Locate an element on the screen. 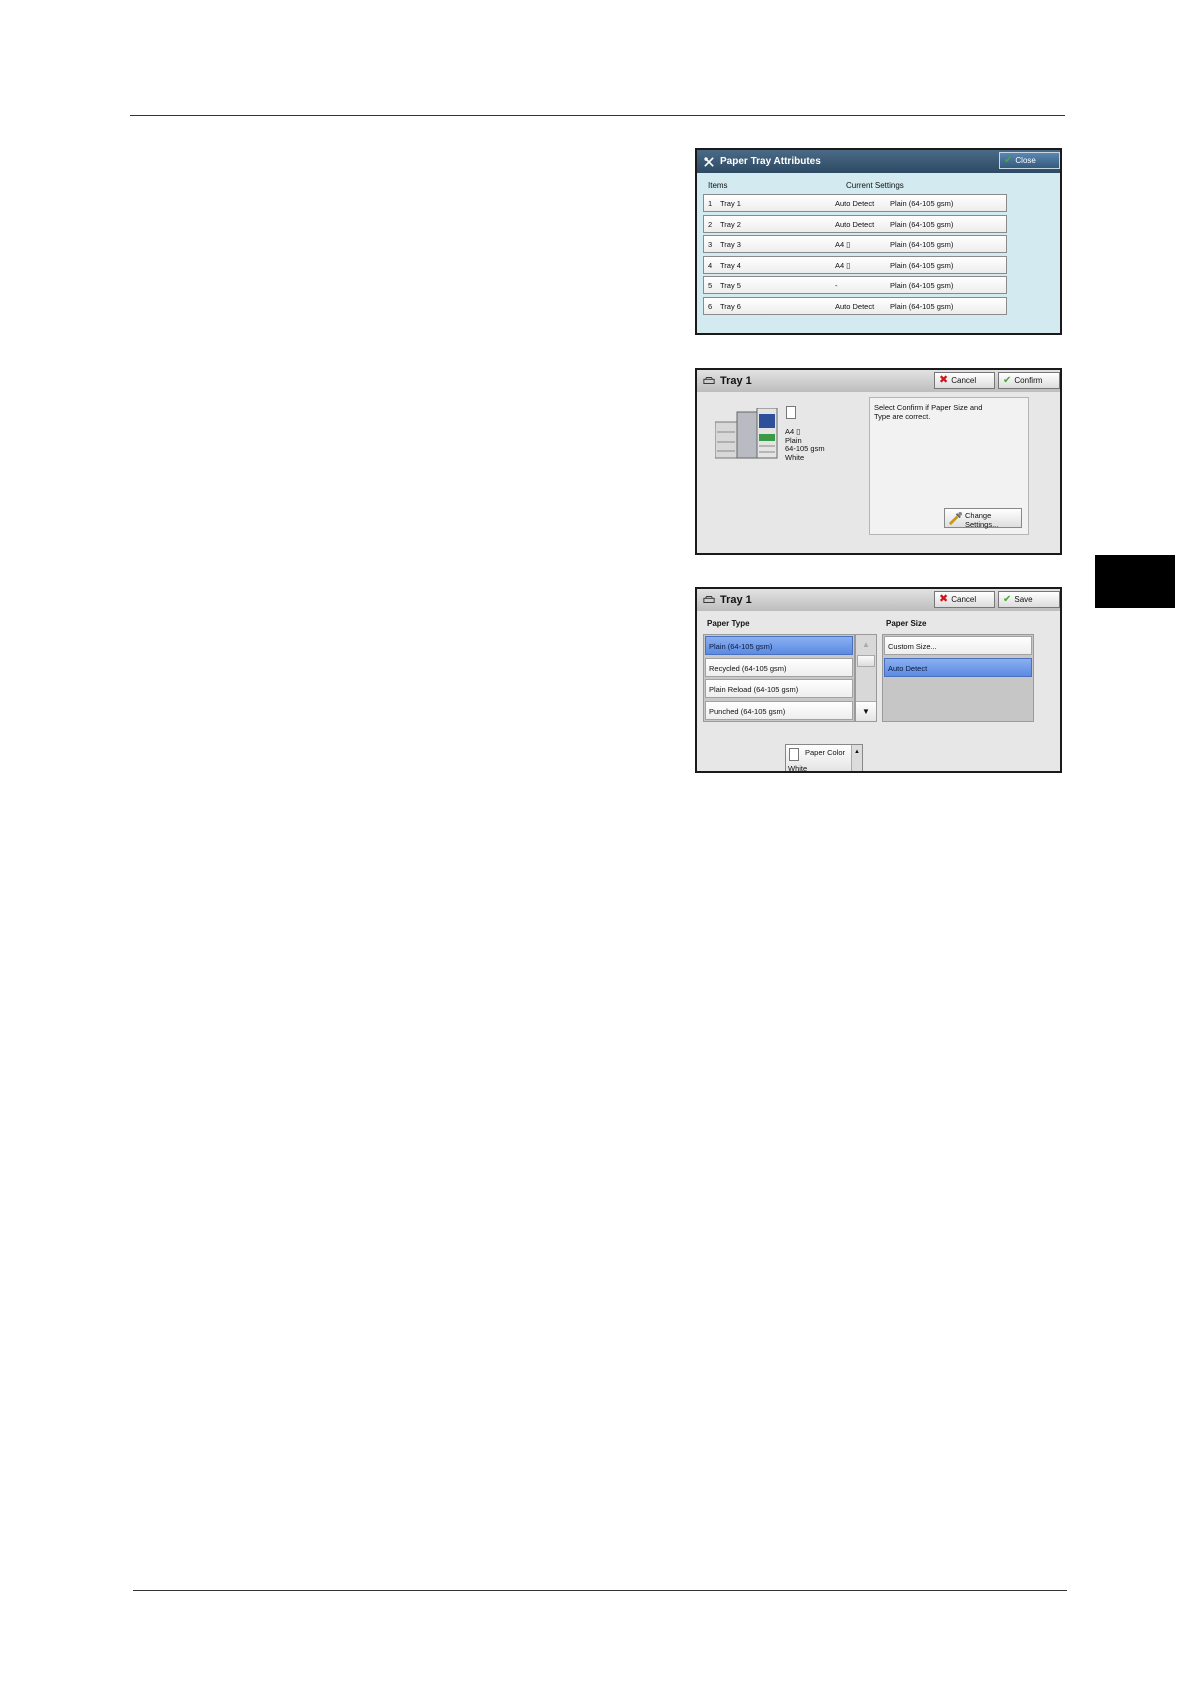 This screenshot has height=1684, width=1190. header-rule is located at coordinates (597, 115).